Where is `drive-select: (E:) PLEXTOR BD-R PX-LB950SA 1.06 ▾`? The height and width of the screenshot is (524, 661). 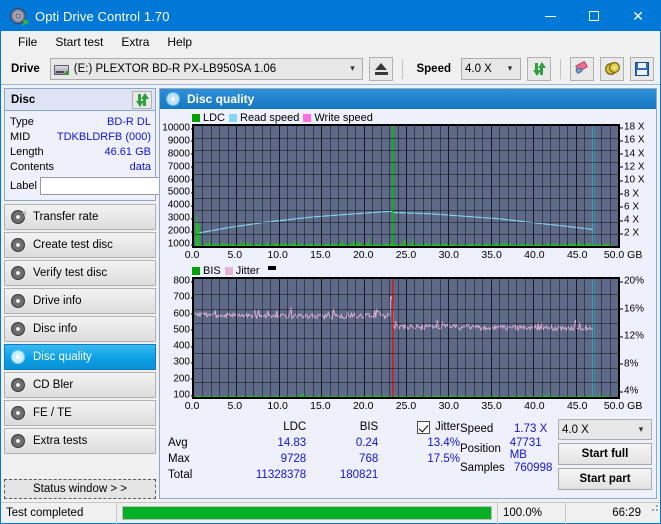 drive-select: (E:) PLEXTOR BD-R PX-LB950SA 1.06 ▾ is located at coordinates (206, 68).